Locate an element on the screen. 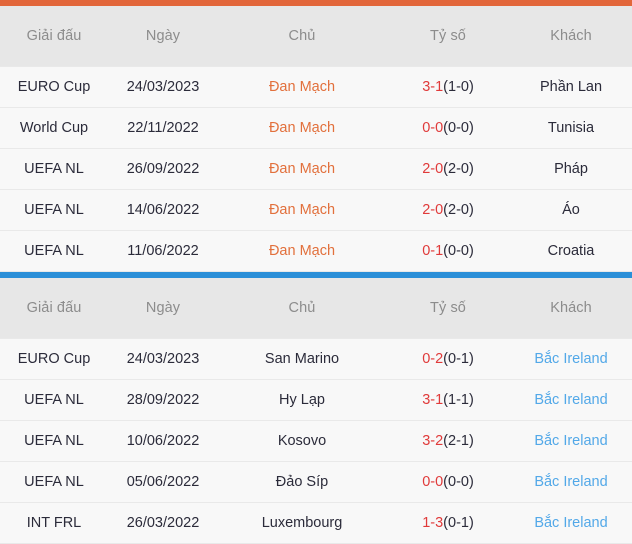 This screenshot has height=544, width=632. column-header-league: Giải đấu is located at coordinates (54, 308).